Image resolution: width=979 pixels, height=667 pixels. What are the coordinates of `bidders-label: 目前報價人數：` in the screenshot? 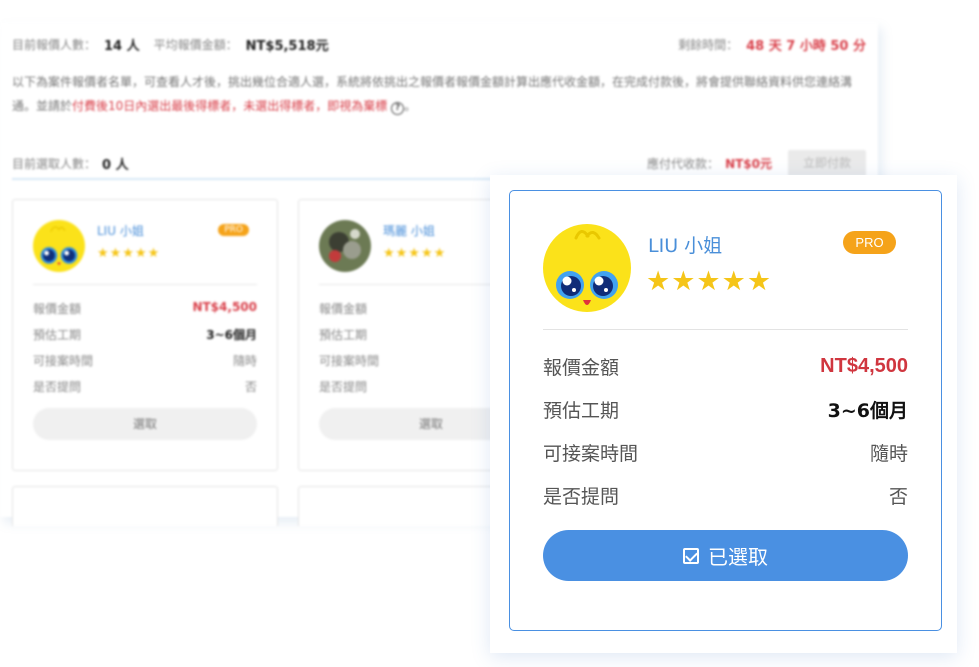 It's located at (54, 44).